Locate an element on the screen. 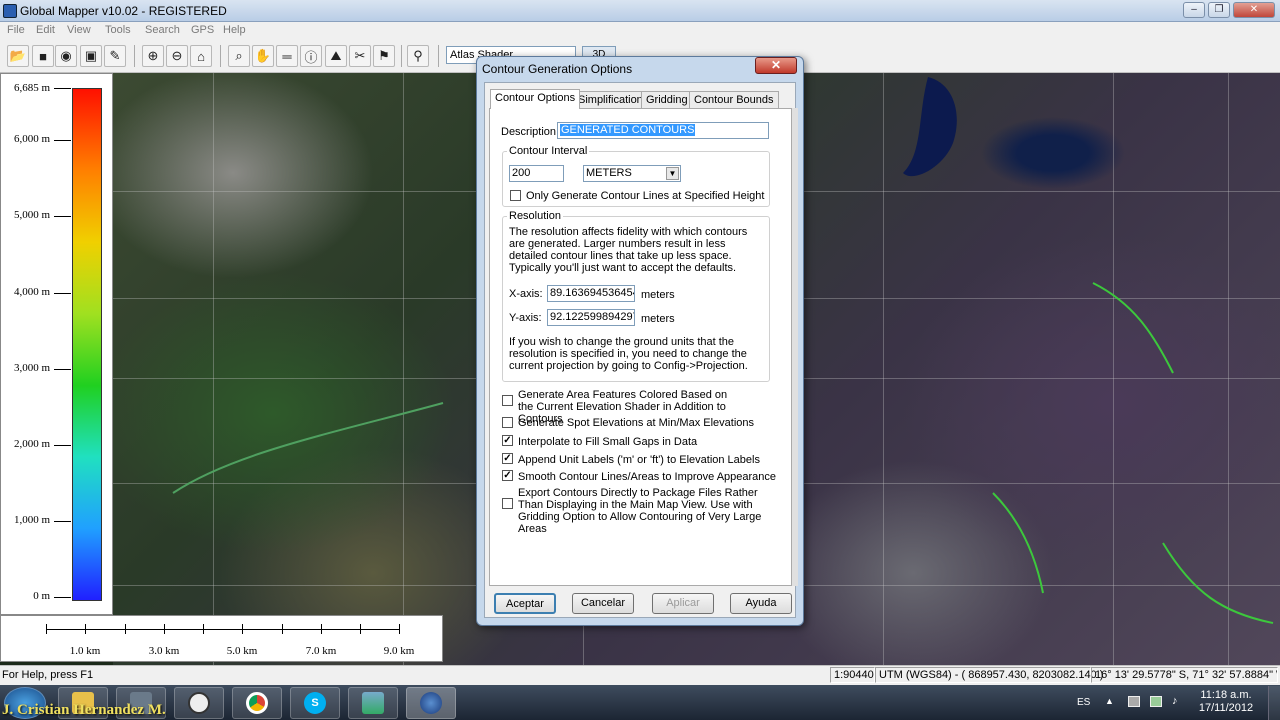  tray-arrow-icon: ▲ is located at coordinates (1109, 701).